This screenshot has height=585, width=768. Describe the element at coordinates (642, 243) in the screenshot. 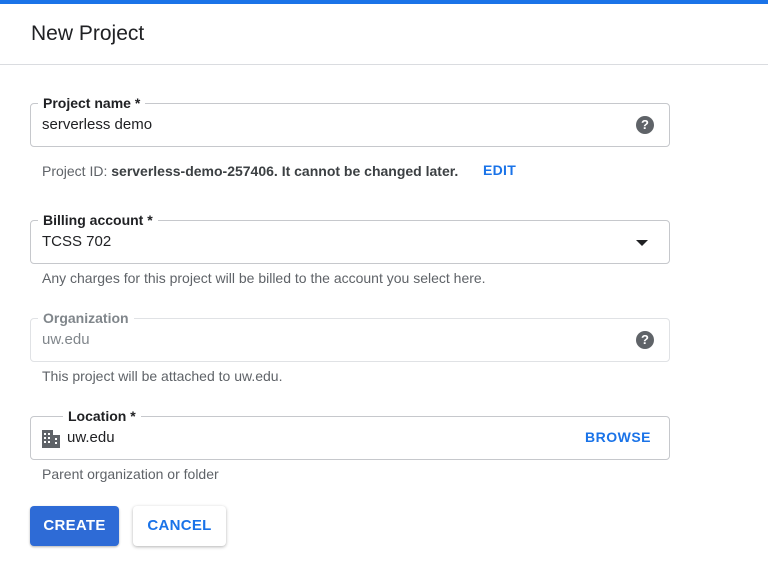

I see `dropdown-arrow-icon` at that location.